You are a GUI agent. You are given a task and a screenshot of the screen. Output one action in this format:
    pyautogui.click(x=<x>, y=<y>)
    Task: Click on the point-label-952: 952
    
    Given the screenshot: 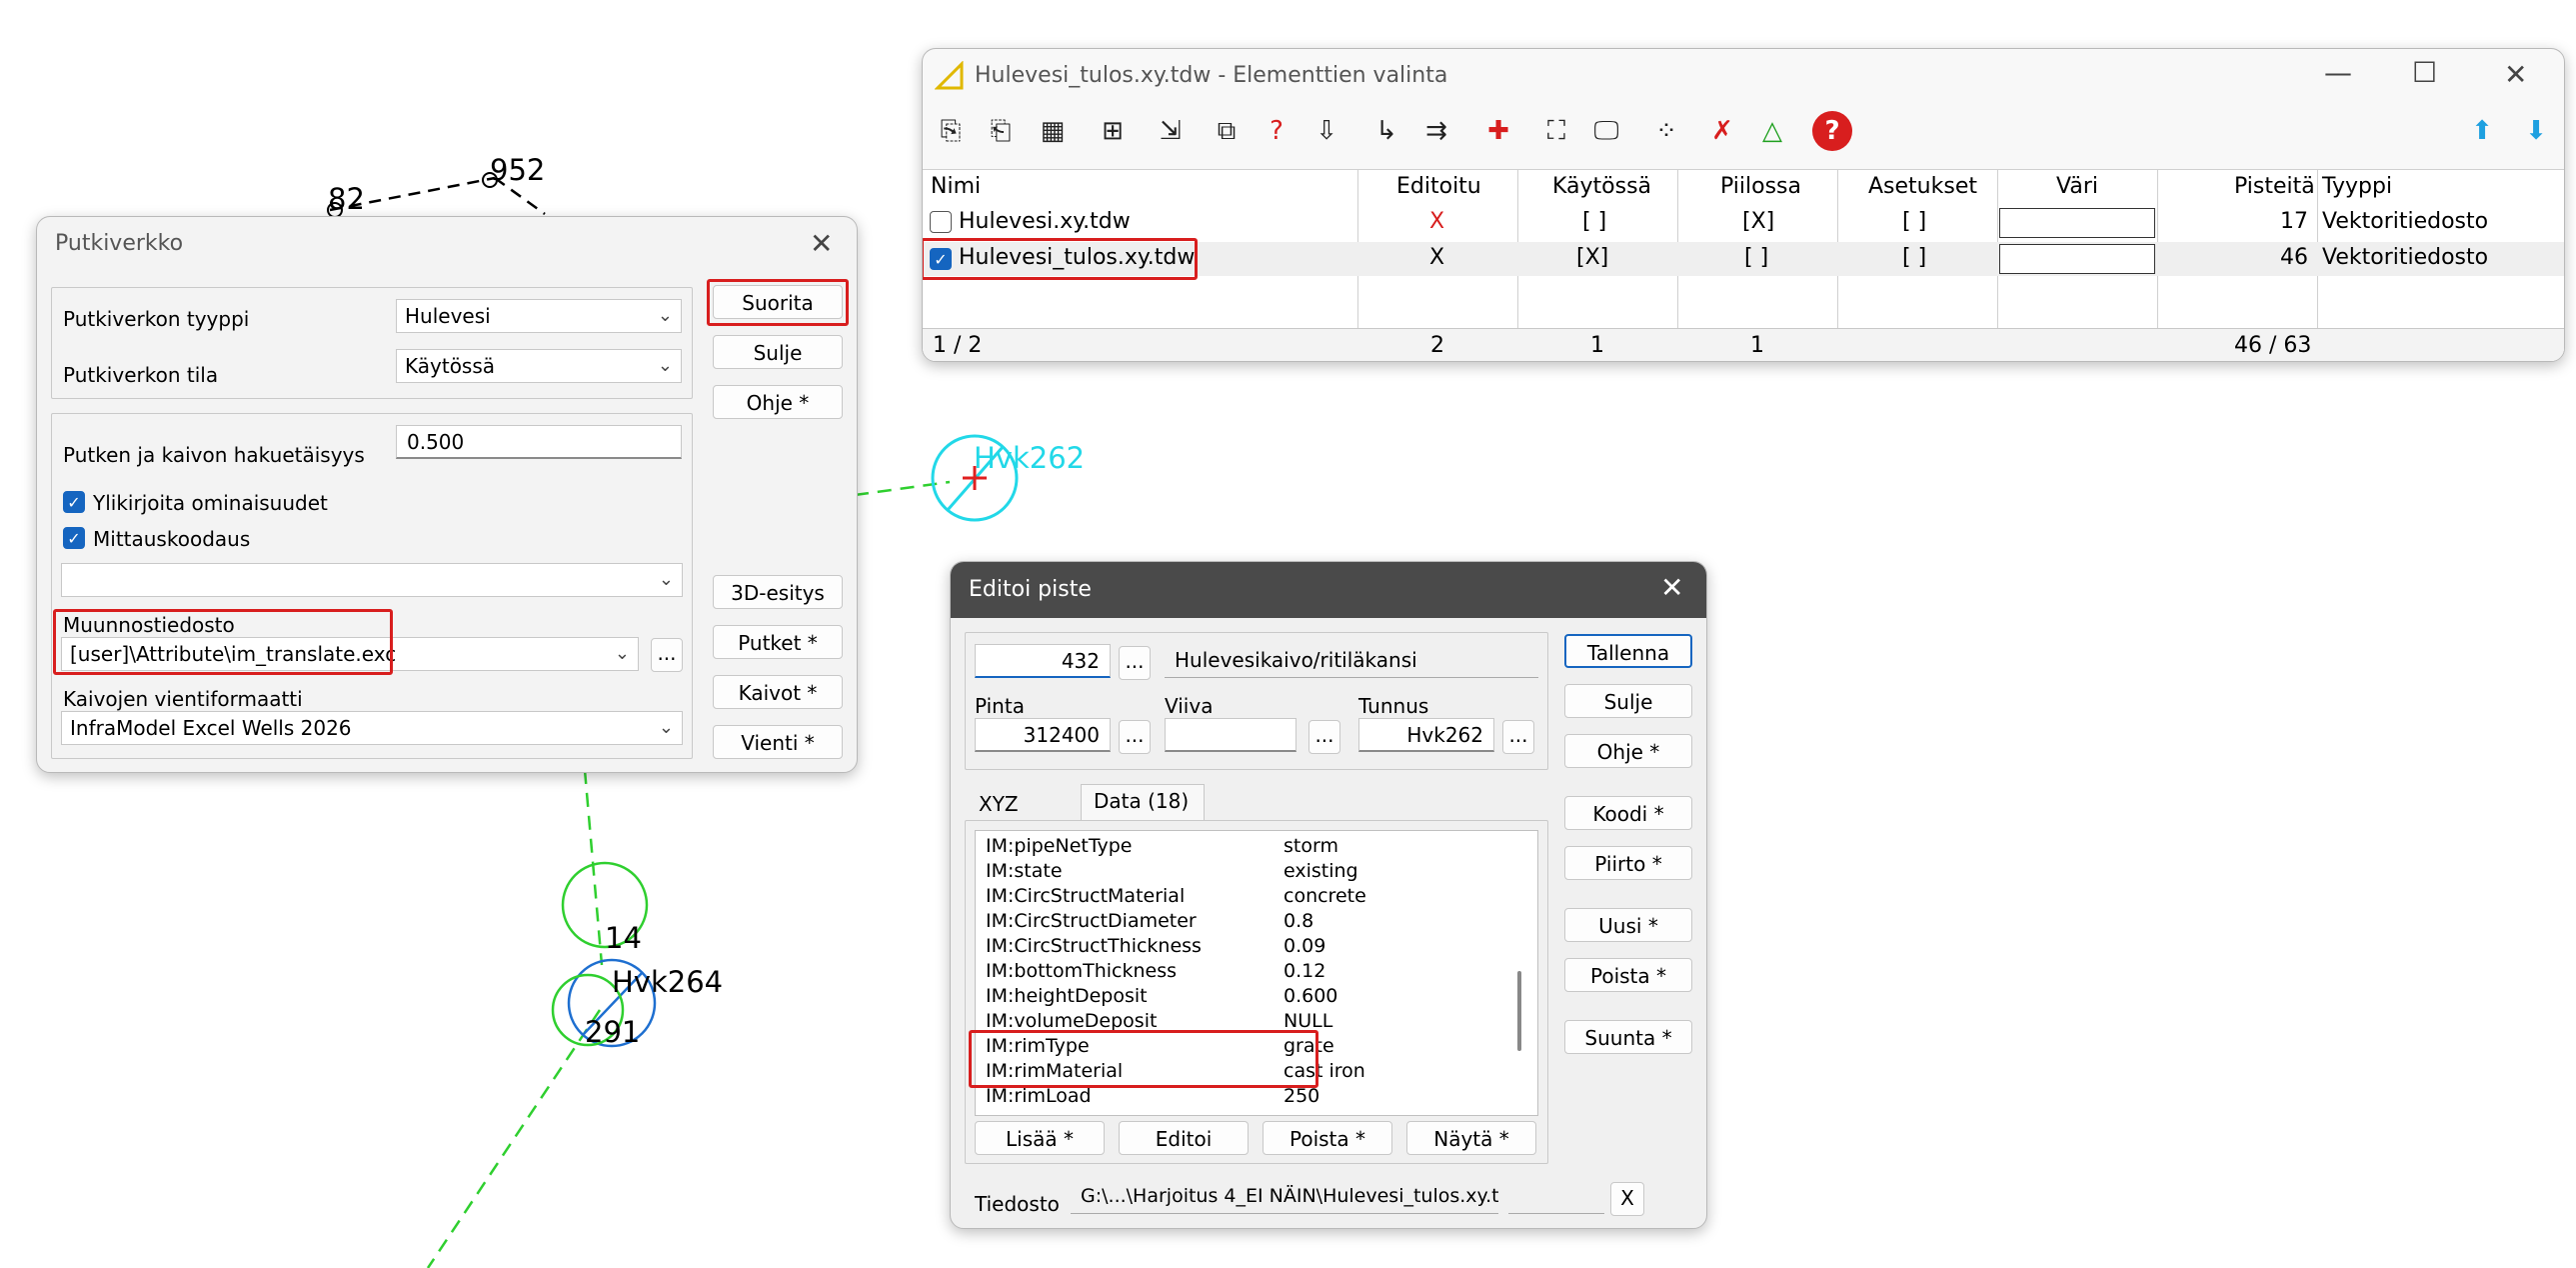 What is the action you would take?
    pyautogui.click(x=518, y=170)
    